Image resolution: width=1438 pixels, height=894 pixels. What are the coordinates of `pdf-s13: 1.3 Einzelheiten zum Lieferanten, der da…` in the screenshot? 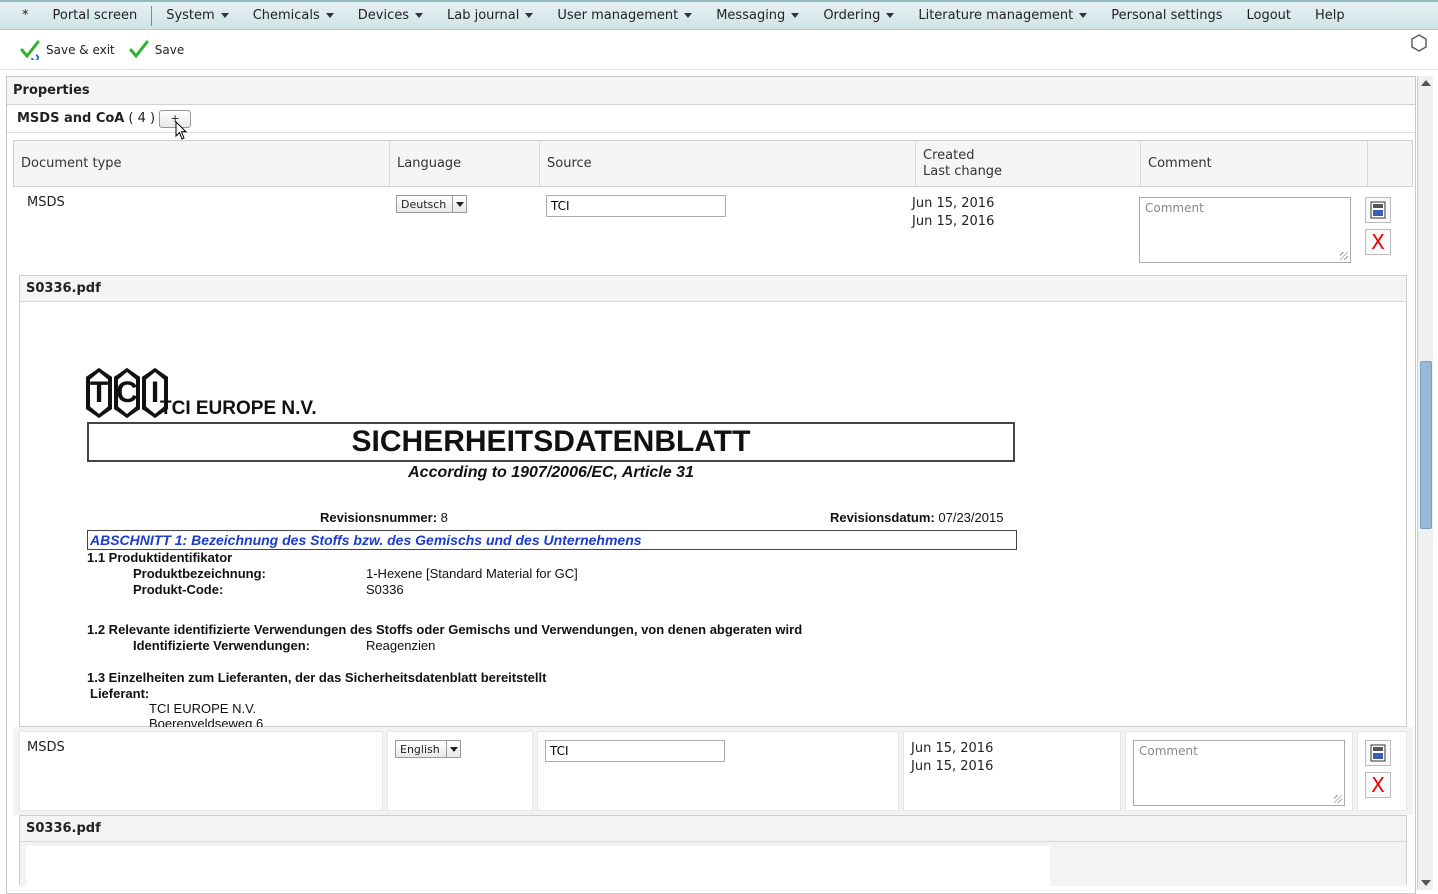 It's located at (317, 677).